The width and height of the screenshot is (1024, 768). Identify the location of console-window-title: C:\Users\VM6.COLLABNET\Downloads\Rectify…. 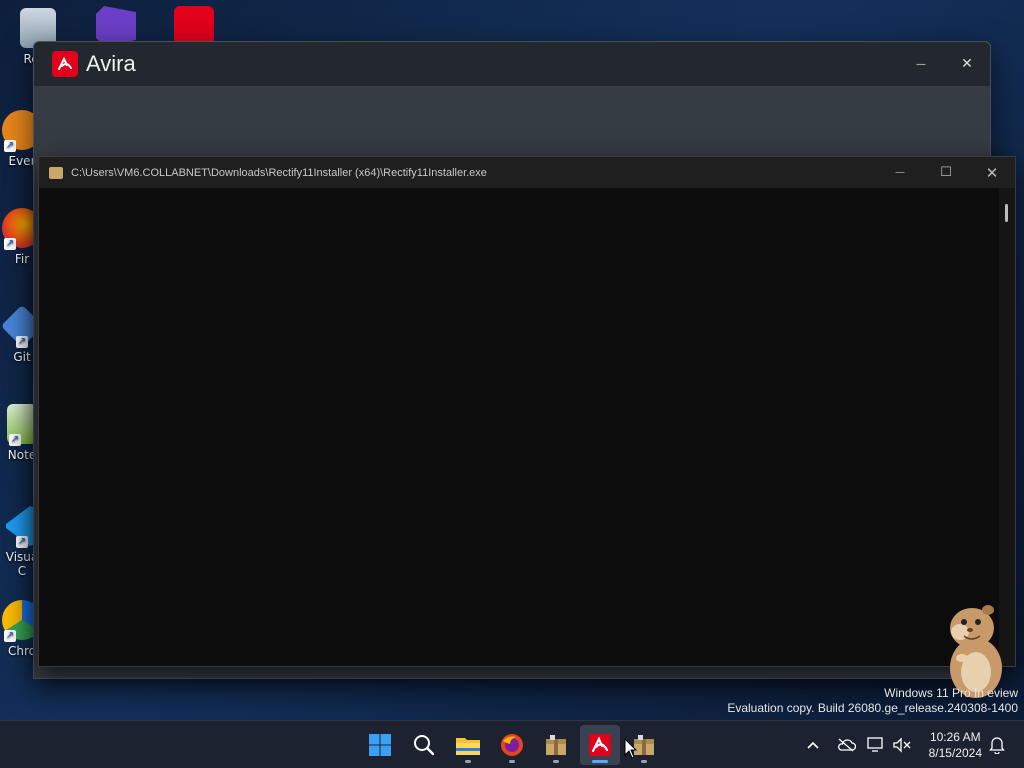
(279, 172).